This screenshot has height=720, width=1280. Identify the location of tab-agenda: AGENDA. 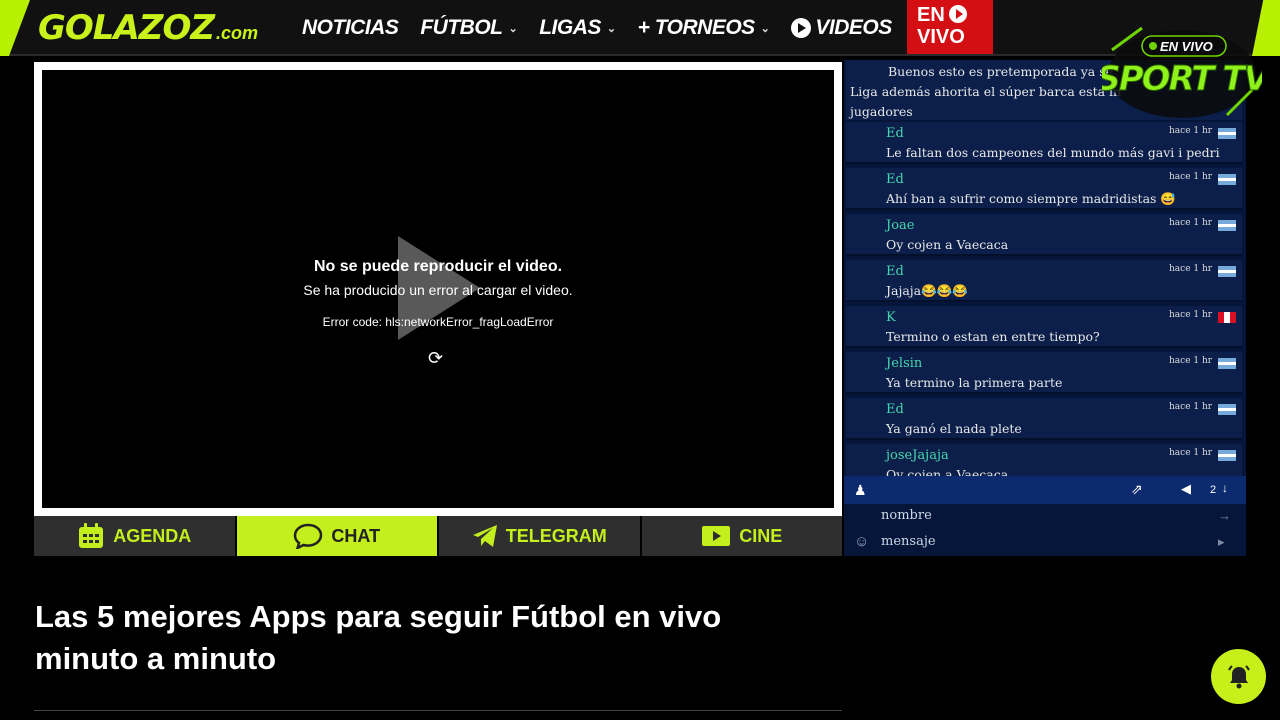
(135, 536).